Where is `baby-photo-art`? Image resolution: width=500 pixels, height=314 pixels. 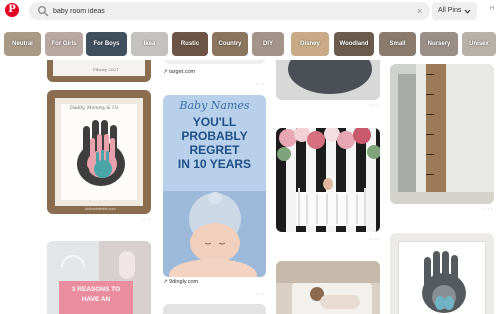
baby-photo-art is located at coordinates (214, 234).